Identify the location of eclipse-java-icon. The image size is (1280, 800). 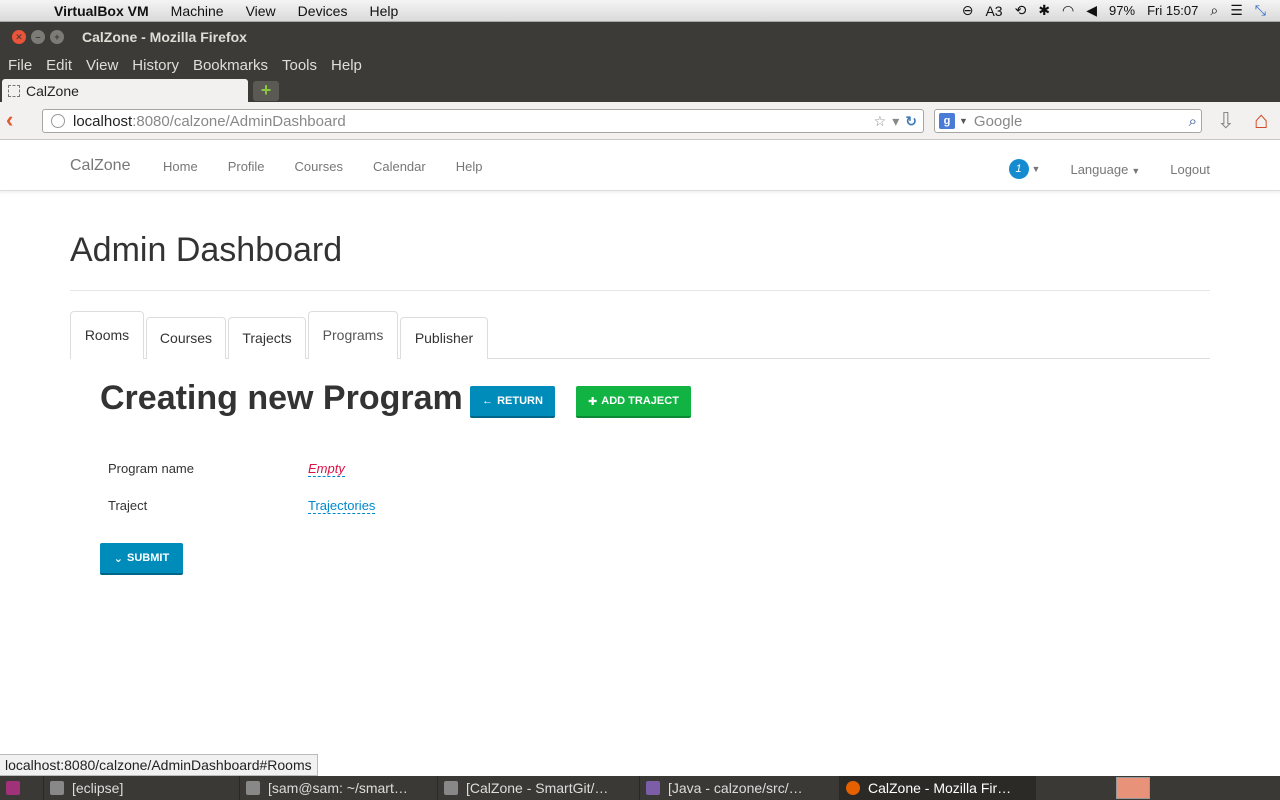
(653, 788).